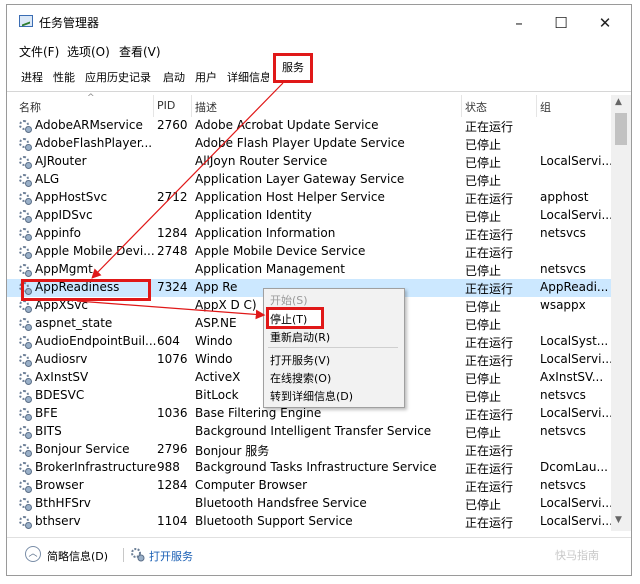 The image size is (640, 584). What do you see at coordinates (171, 556) in the screenshot?
I see `open-services-link: 打开服务` at bounding box center [171, 556].